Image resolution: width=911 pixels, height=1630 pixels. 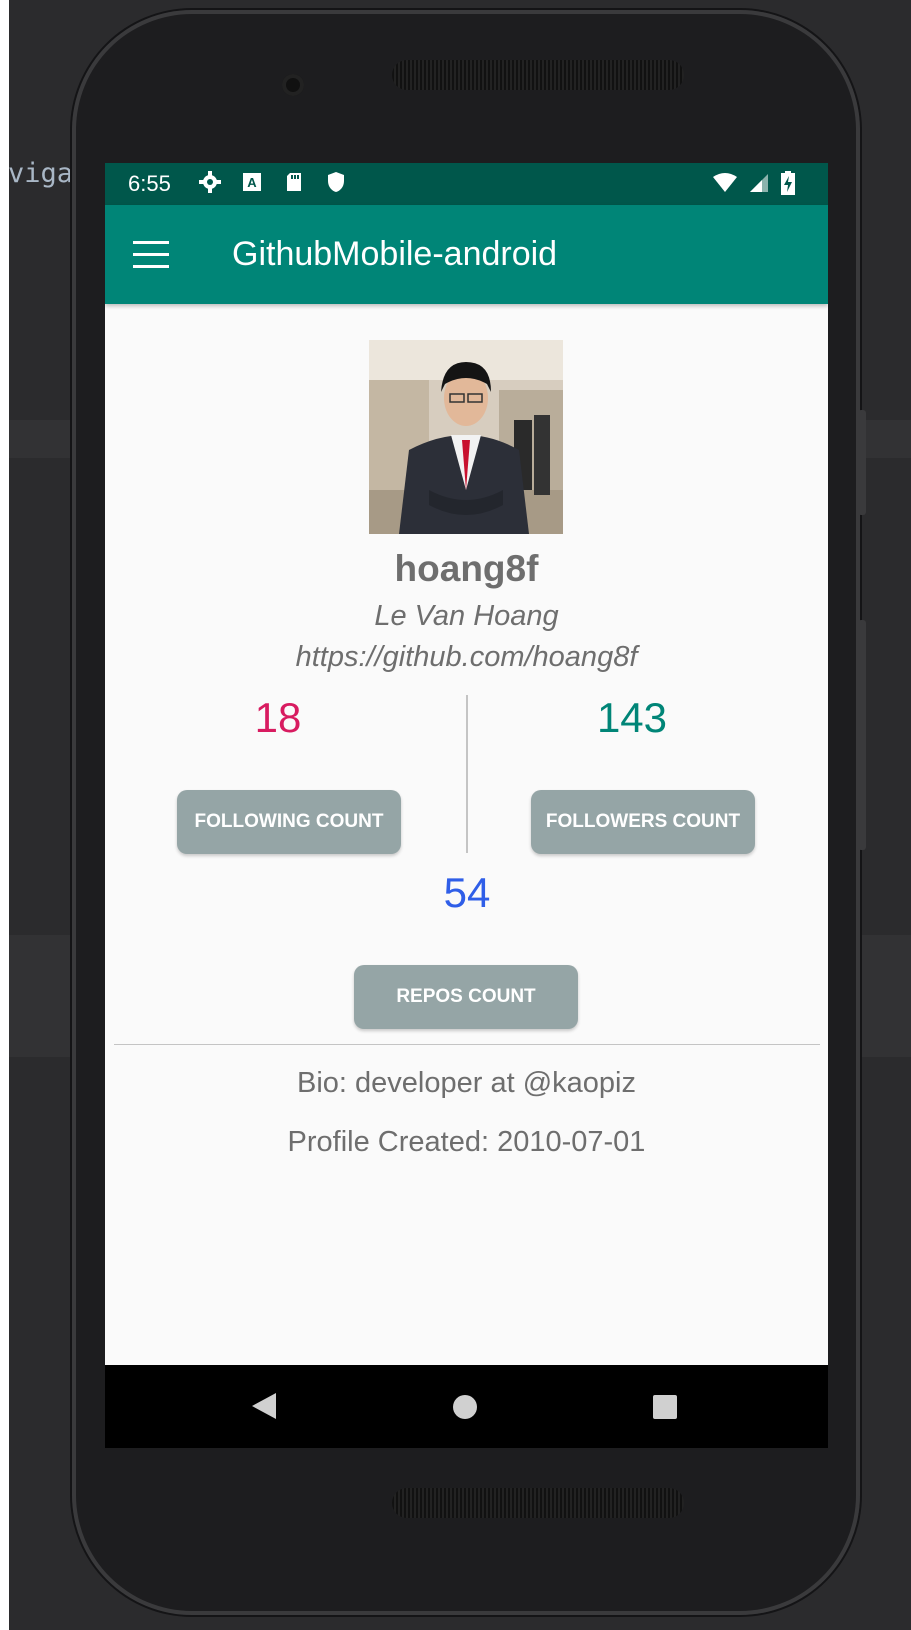 What do you see at coordinates (467, 892) in the screenshot?
I see `repos-count-value: 54` at bounding box center [467, 892].